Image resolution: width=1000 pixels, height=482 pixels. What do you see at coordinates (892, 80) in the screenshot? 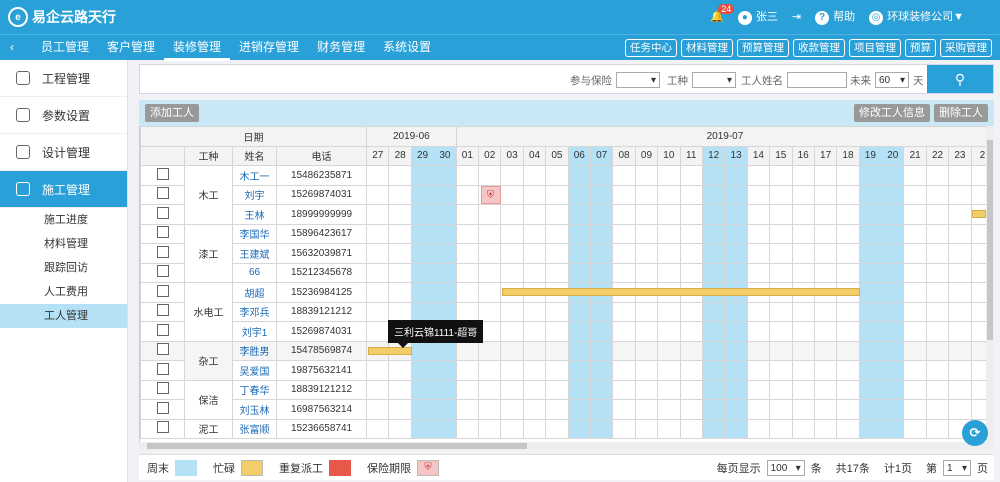
I see `days-select: 60 ▾` at bounding box center [892, 80].